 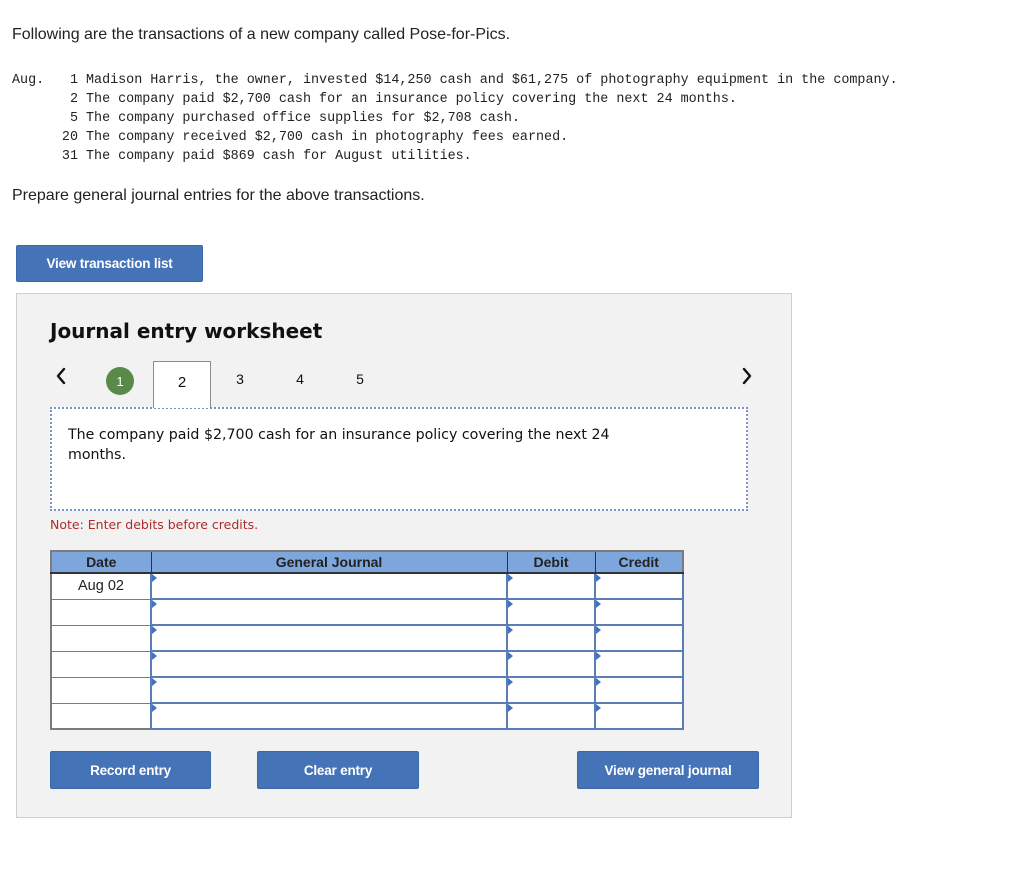 I want to click on record-entry-button: Record entry, so click(x=130, y=770).